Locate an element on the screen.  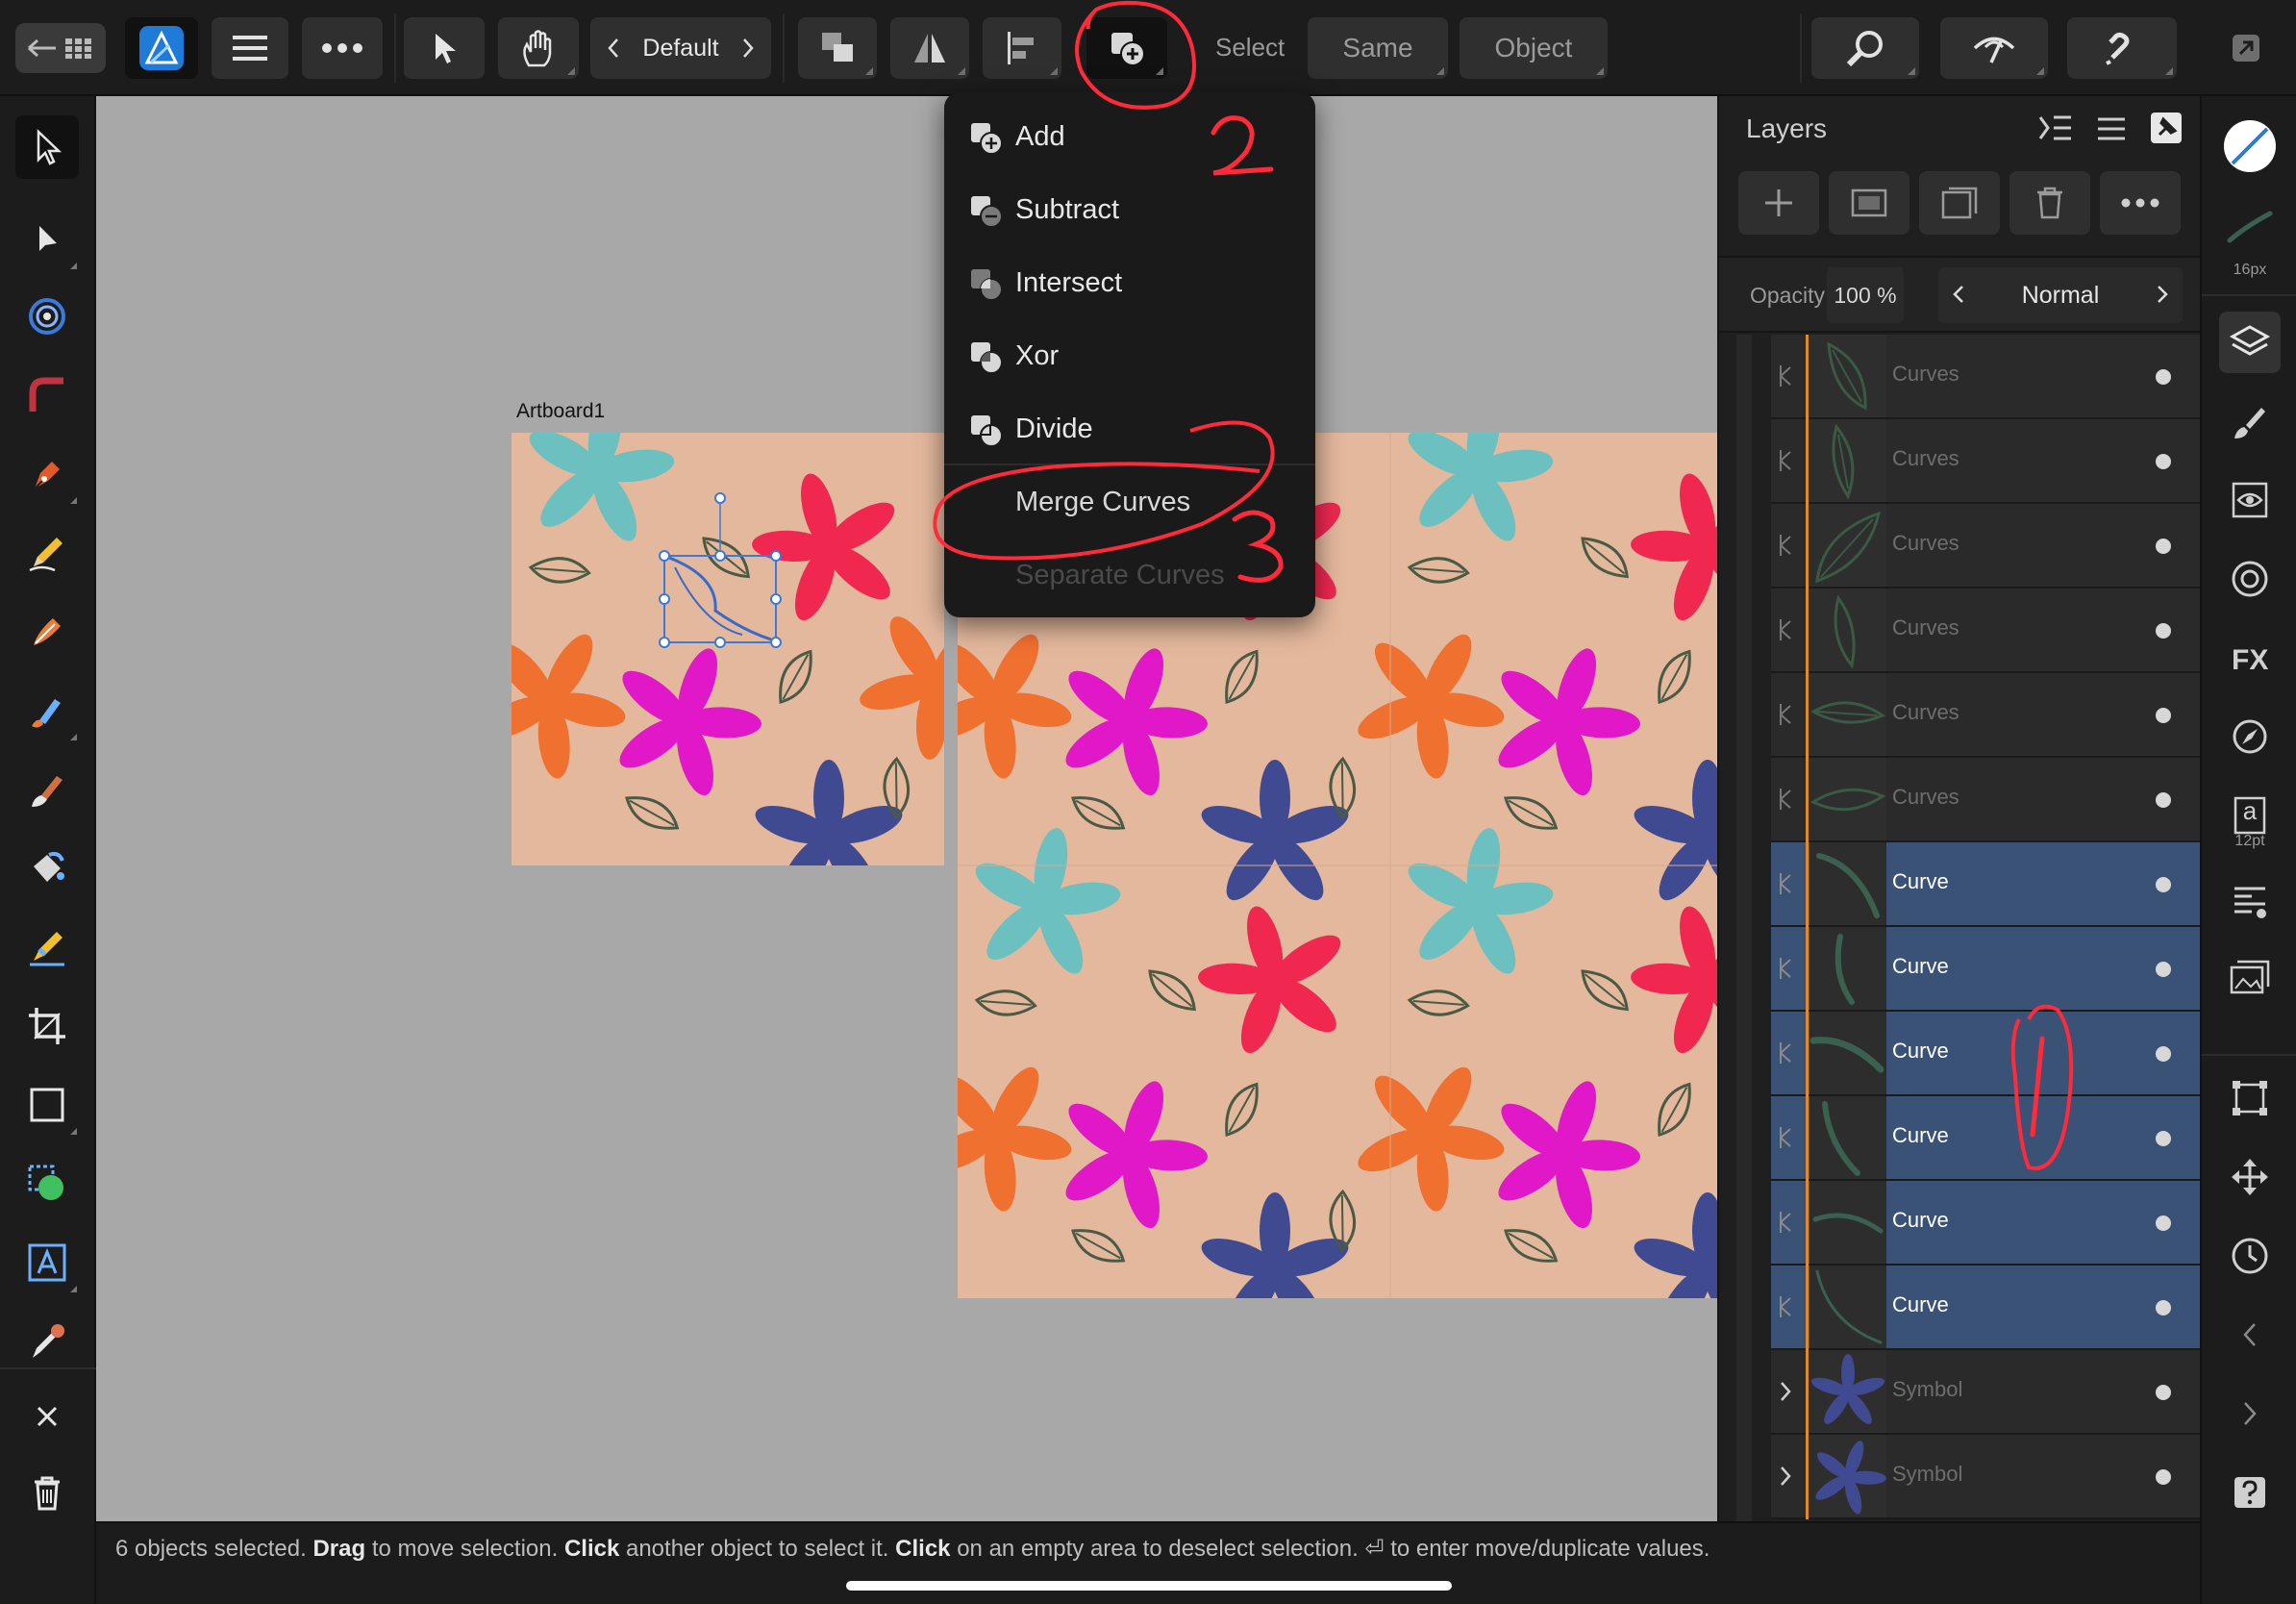
pencil-tool is located at coordinates (47, 553).